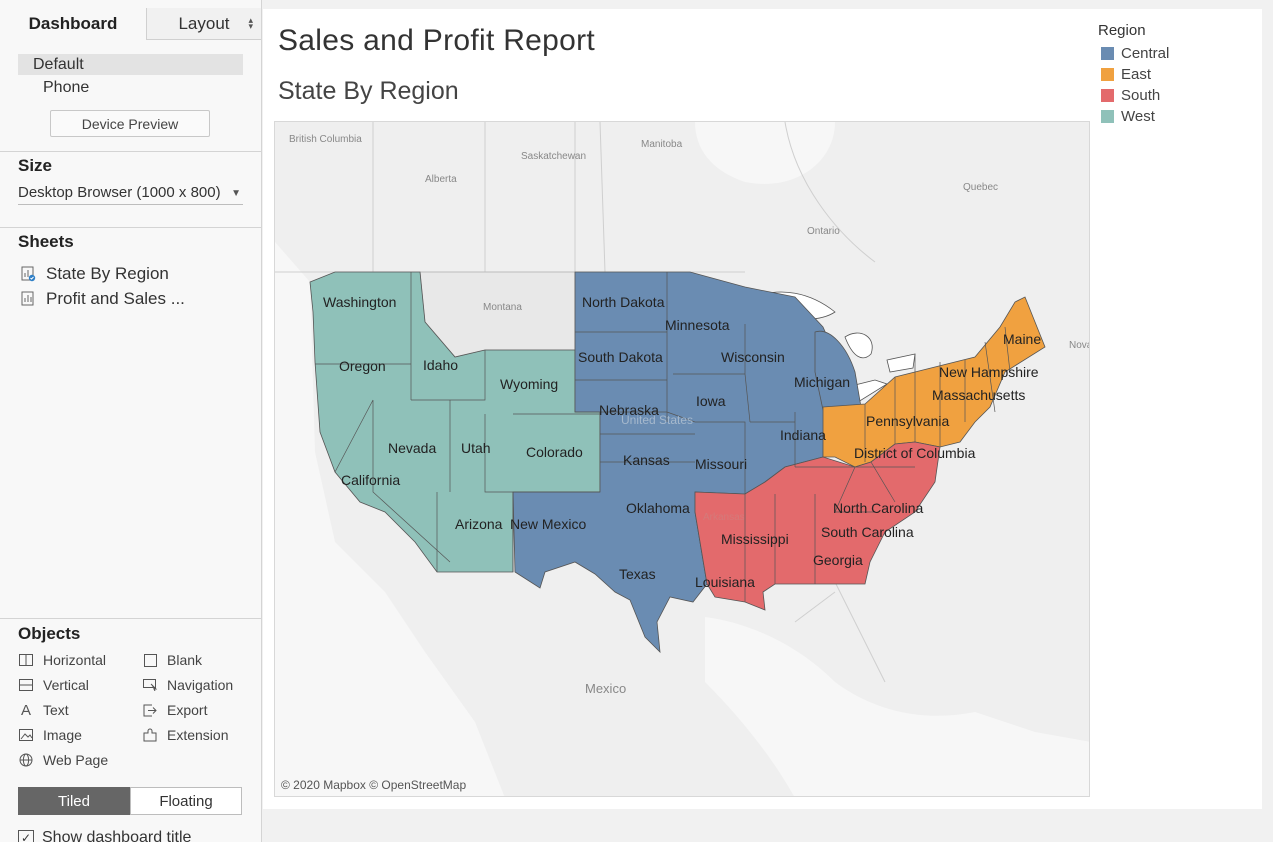 Image resolution: width=1273 pixels, height=842 pixels. I want to click on state-label-maine: Maine, so click(1022, 339).